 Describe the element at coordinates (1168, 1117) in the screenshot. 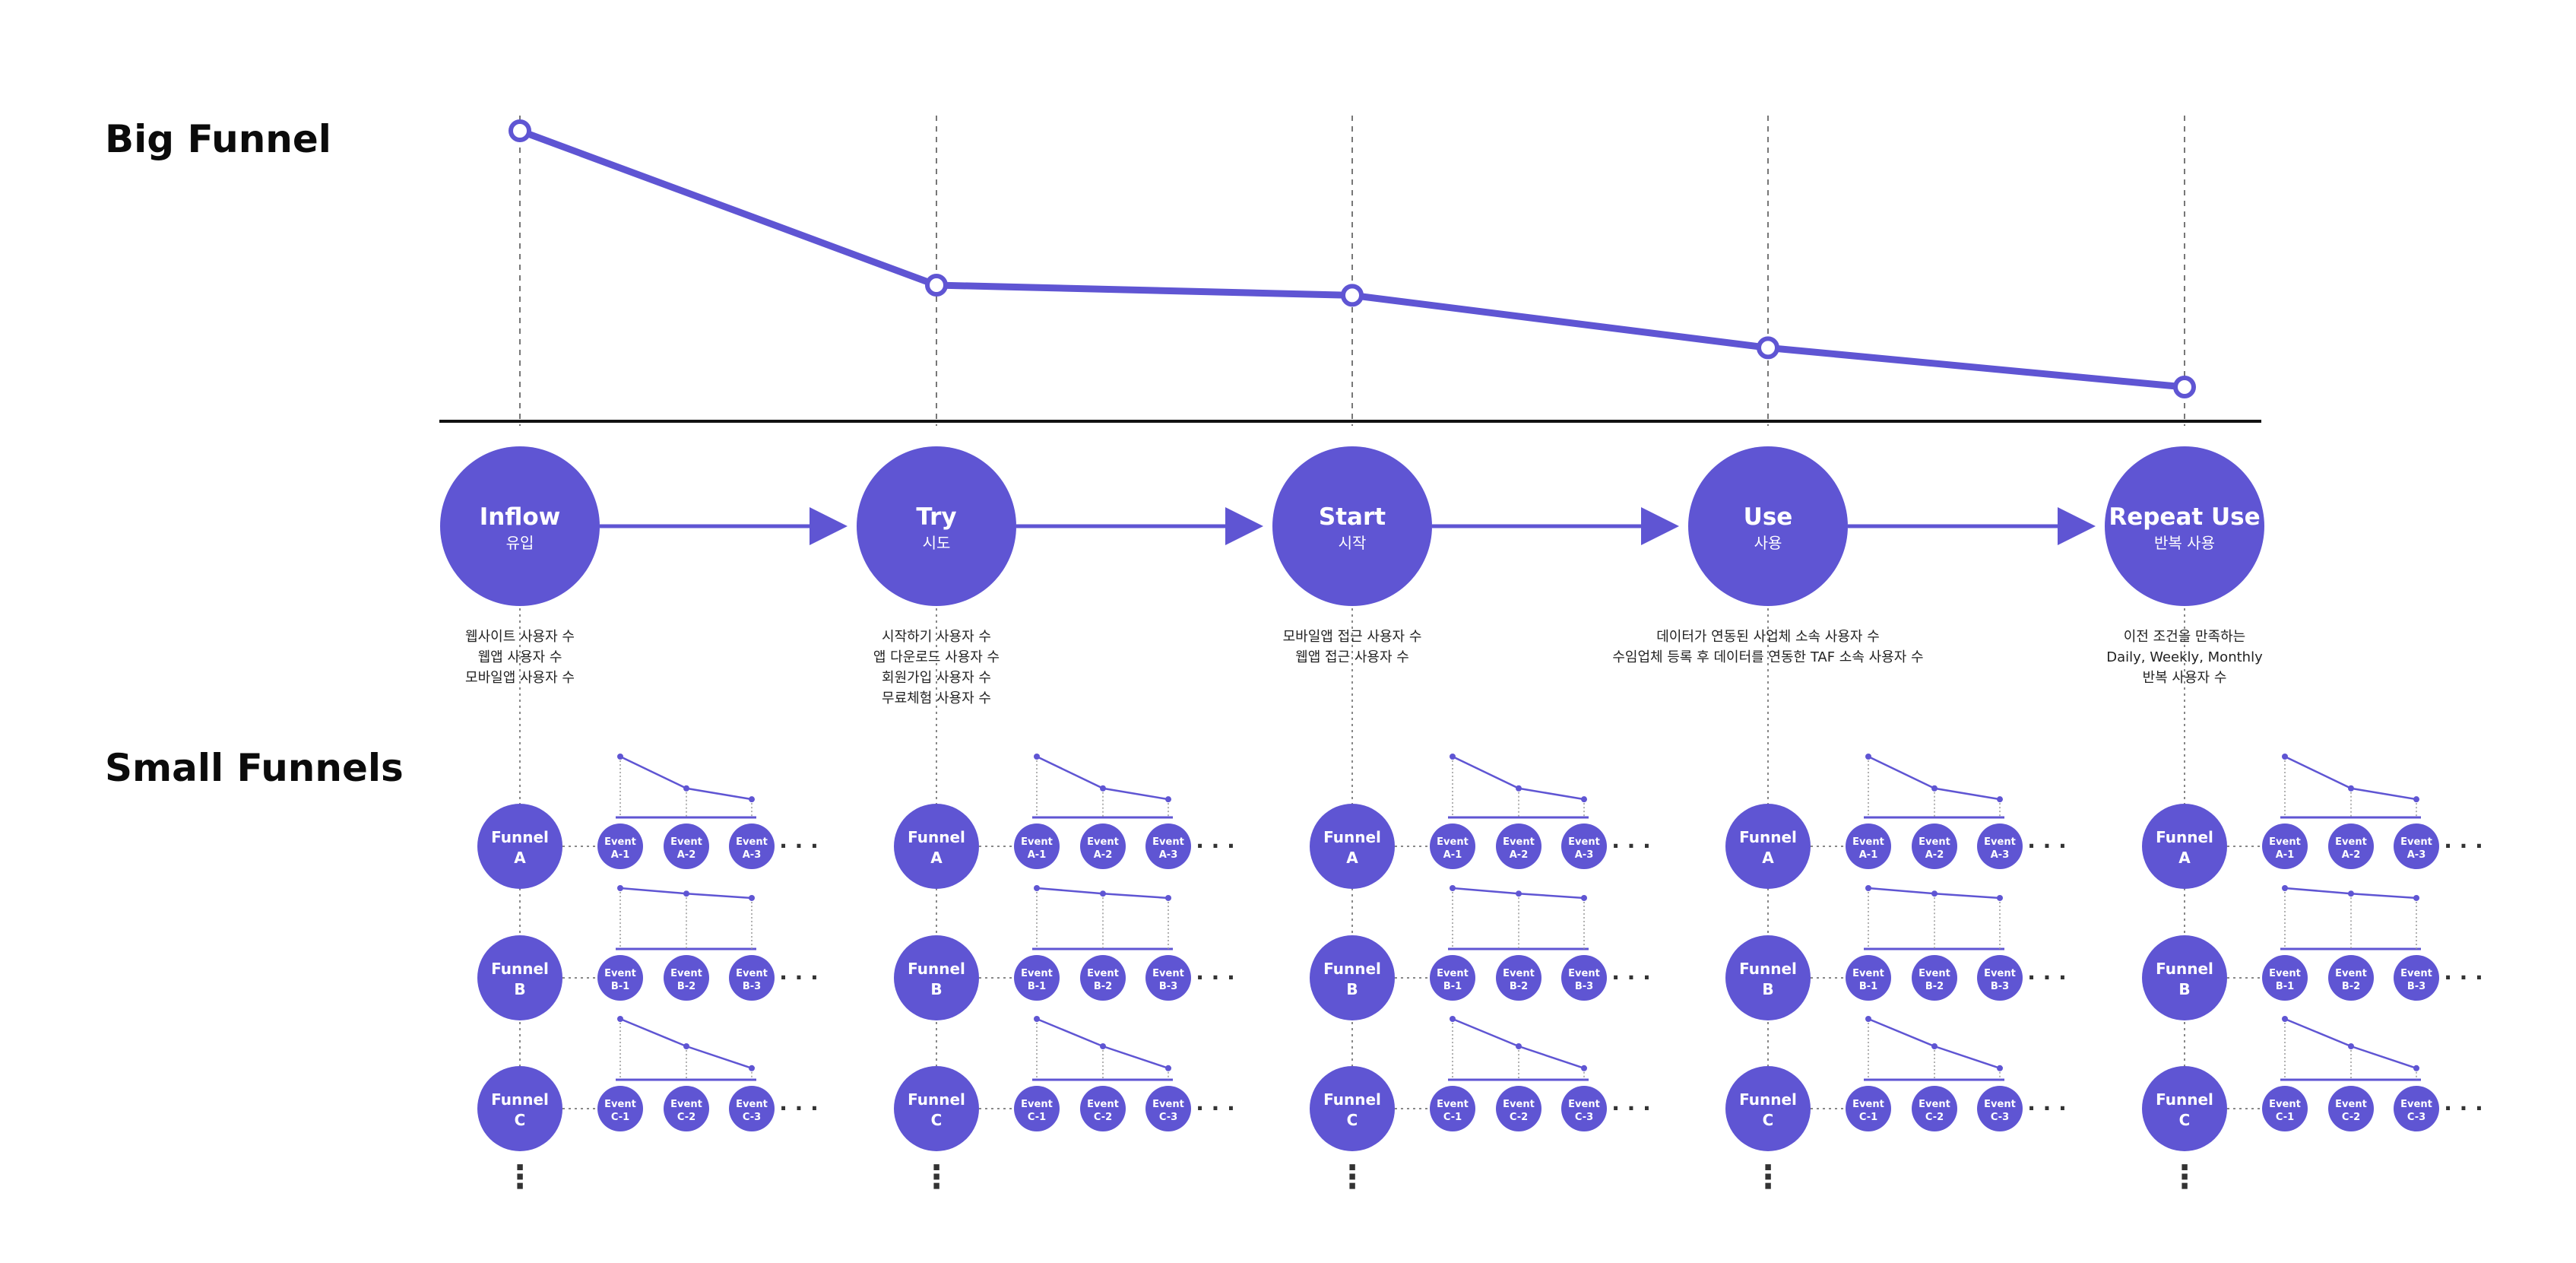

I see `event-id: C-3` at that location.